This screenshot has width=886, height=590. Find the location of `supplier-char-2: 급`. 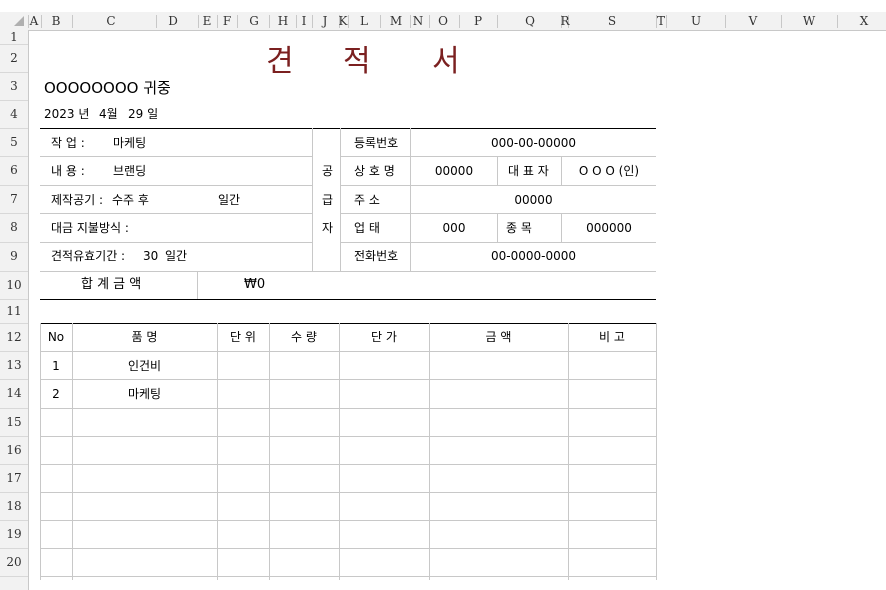

supplier-char-2: 급 is located at coordinates (328, 200).